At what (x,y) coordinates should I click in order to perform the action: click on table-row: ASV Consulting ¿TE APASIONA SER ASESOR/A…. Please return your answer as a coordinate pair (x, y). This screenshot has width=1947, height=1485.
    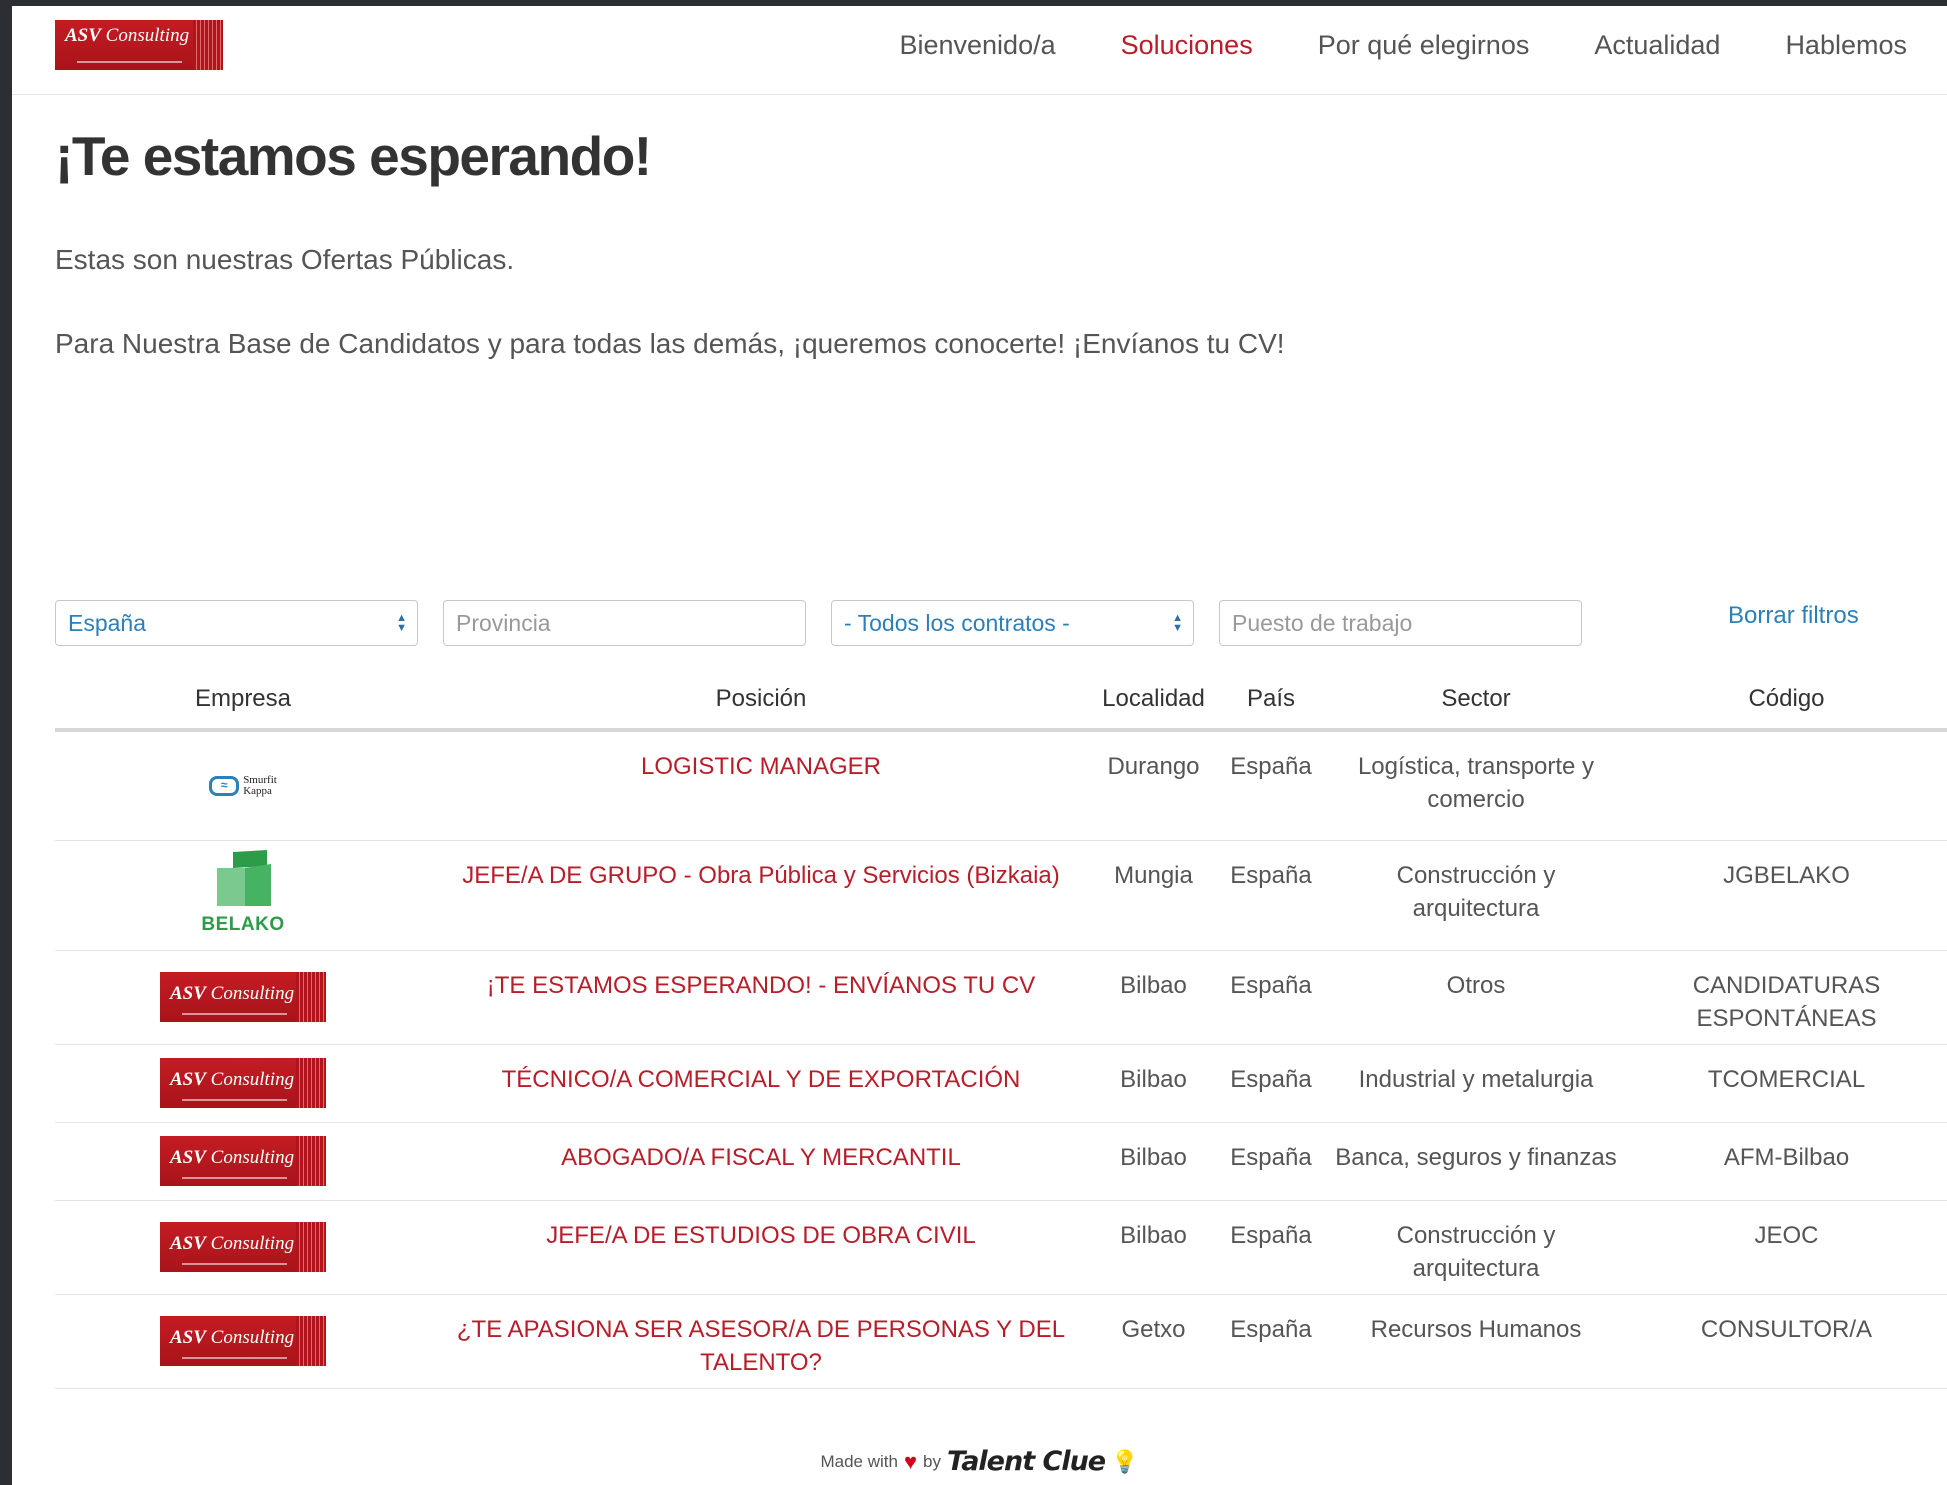
    Looking at the image, I should click on (1001, 1341).